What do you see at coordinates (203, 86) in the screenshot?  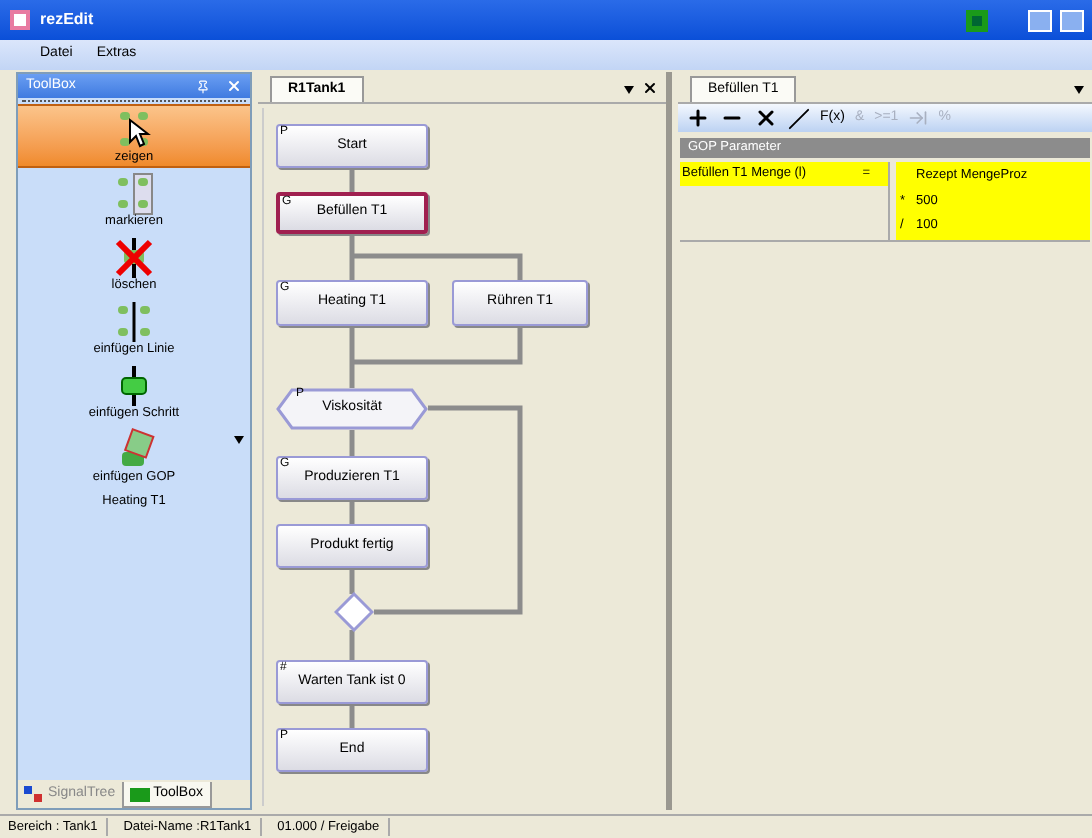 I see `pin-icon` at bounding box center [203, 86].